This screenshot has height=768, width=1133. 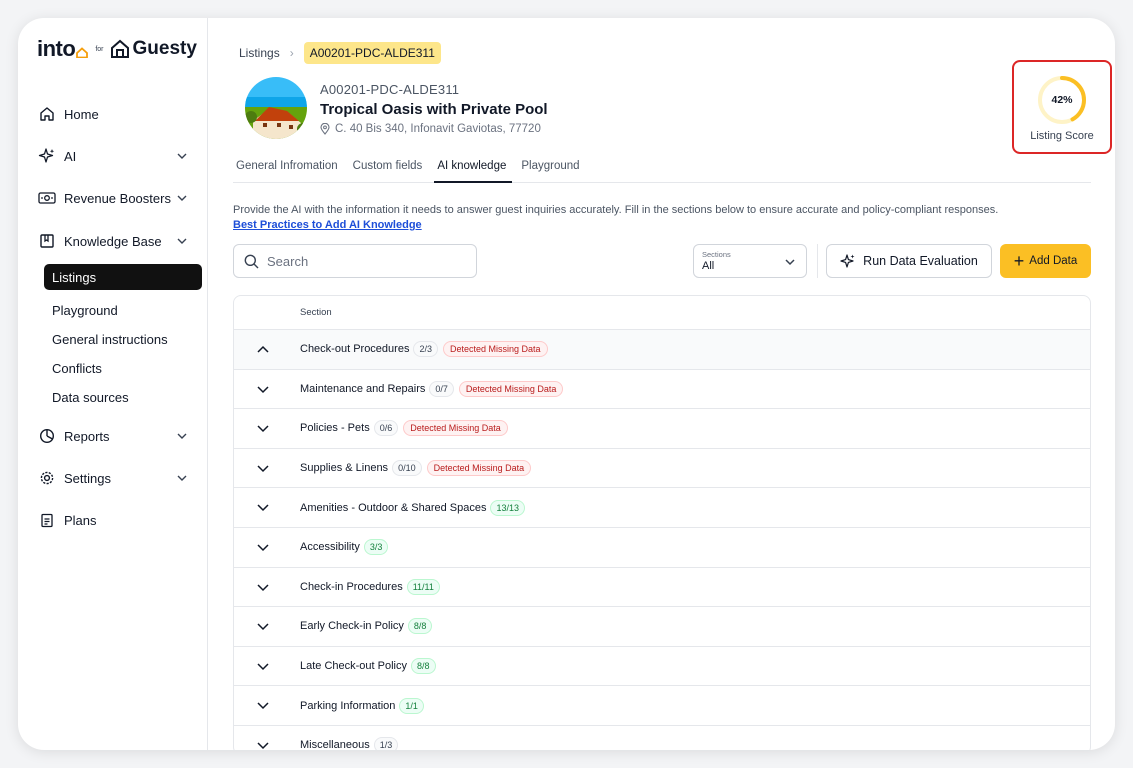 I want to click on row-content: Miscellaneous 1/3, so click(x=349, y=743).